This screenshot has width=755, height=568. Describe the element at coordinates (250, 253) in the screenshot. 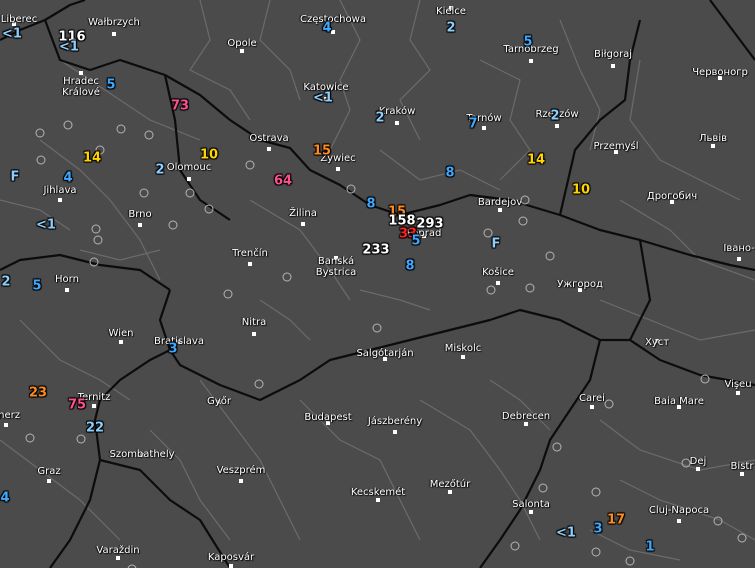

I see `city-label: Trenčín` at that location.